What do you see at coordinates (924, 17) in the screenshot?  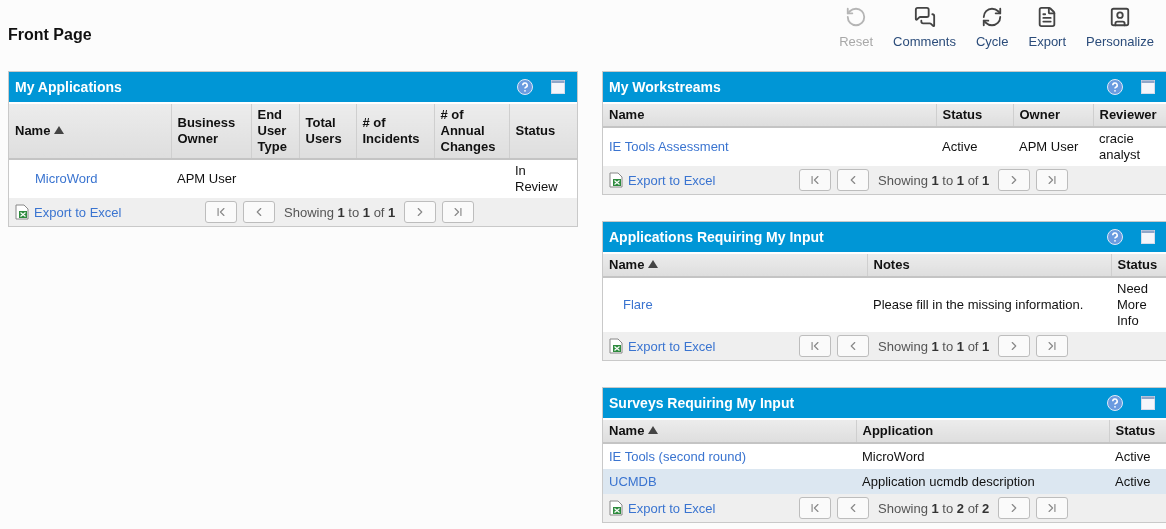 I see `speech-bubbles-icon` at bounding box center [924, 17].